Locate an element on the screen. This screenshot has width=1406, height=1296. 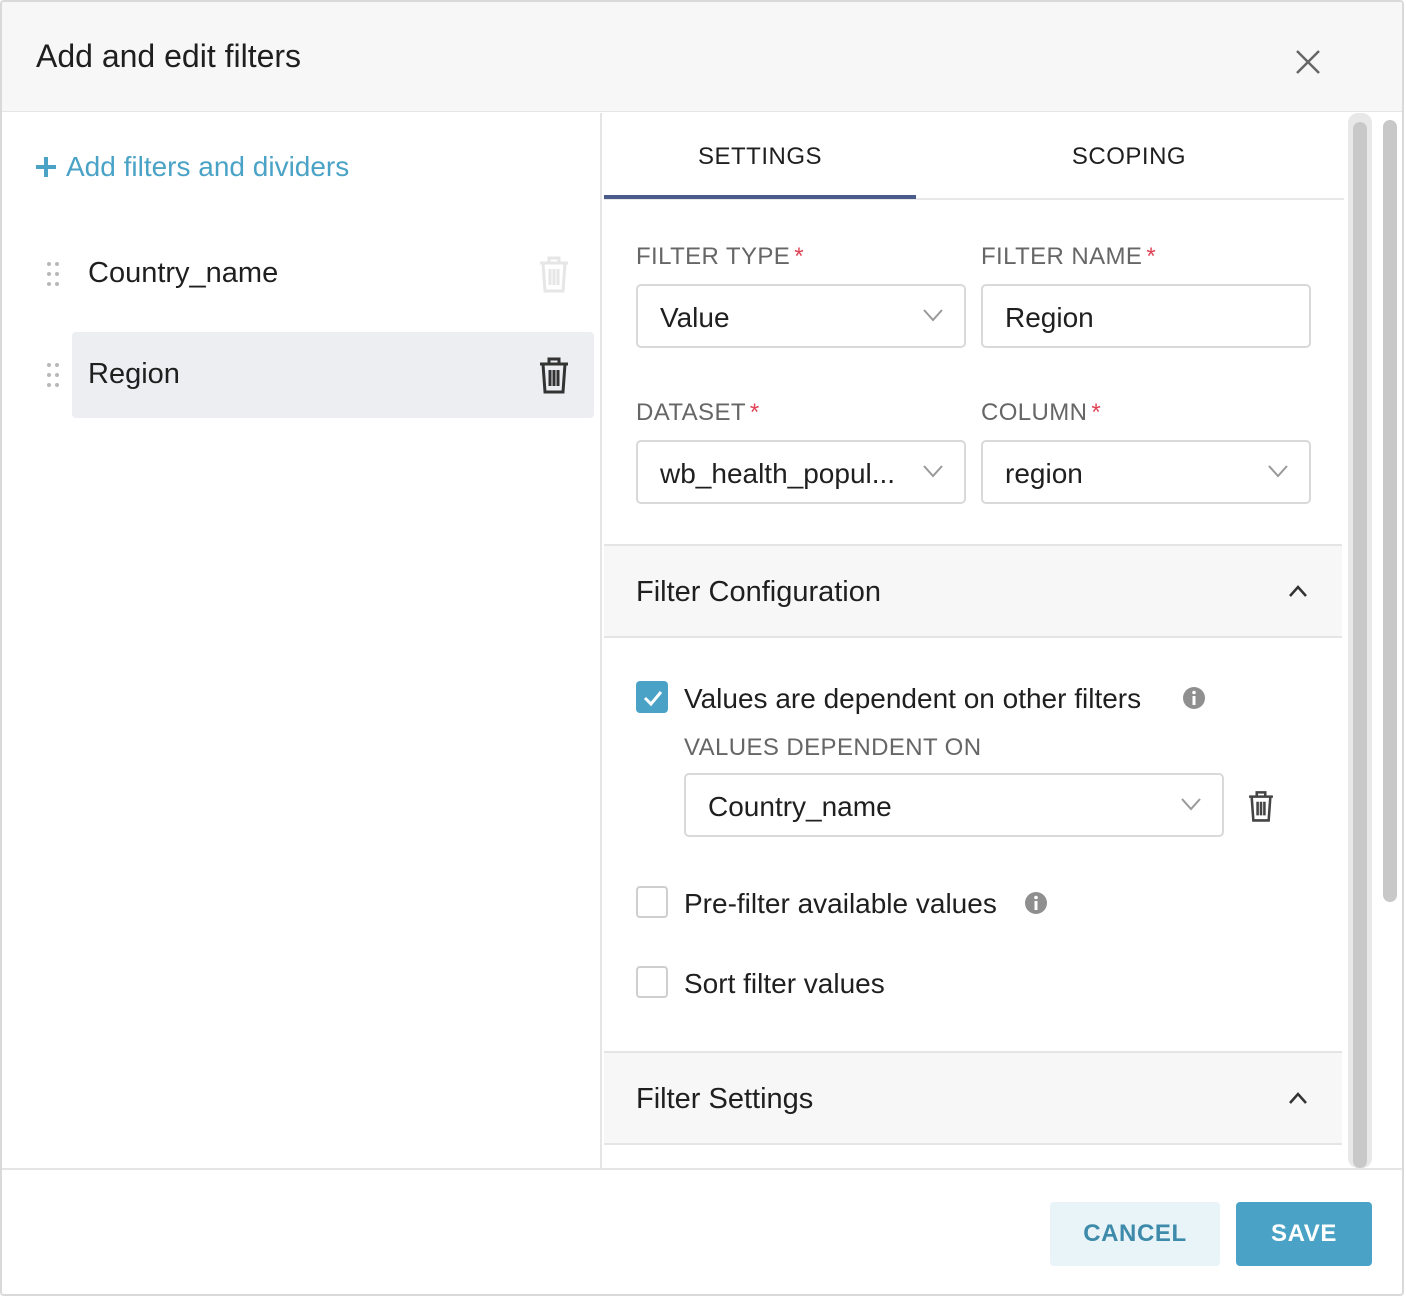
filter-item-region: Region is located at coordinates (320, 375).